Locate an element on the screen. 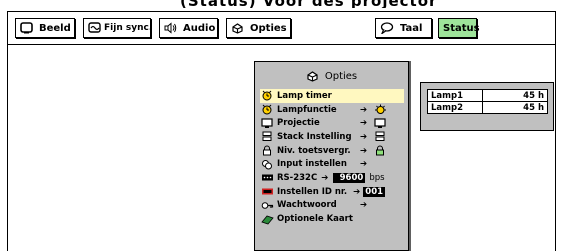 The width and height of the screenshot is (561, 251). lamp-name: Lamp2 is located at coordinates (455, 107).